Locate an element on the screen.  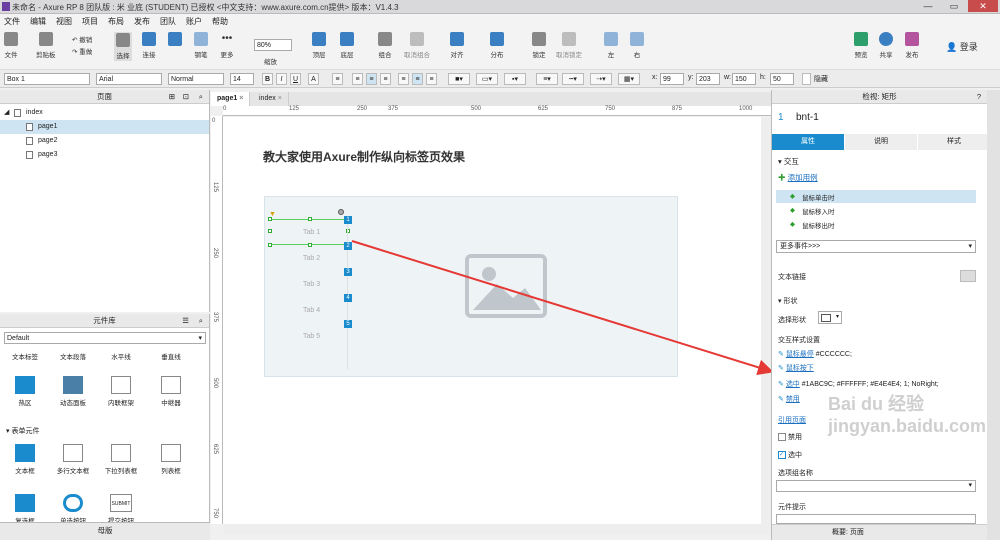
menu-project: 项目 is located at coordinates (90, 21).